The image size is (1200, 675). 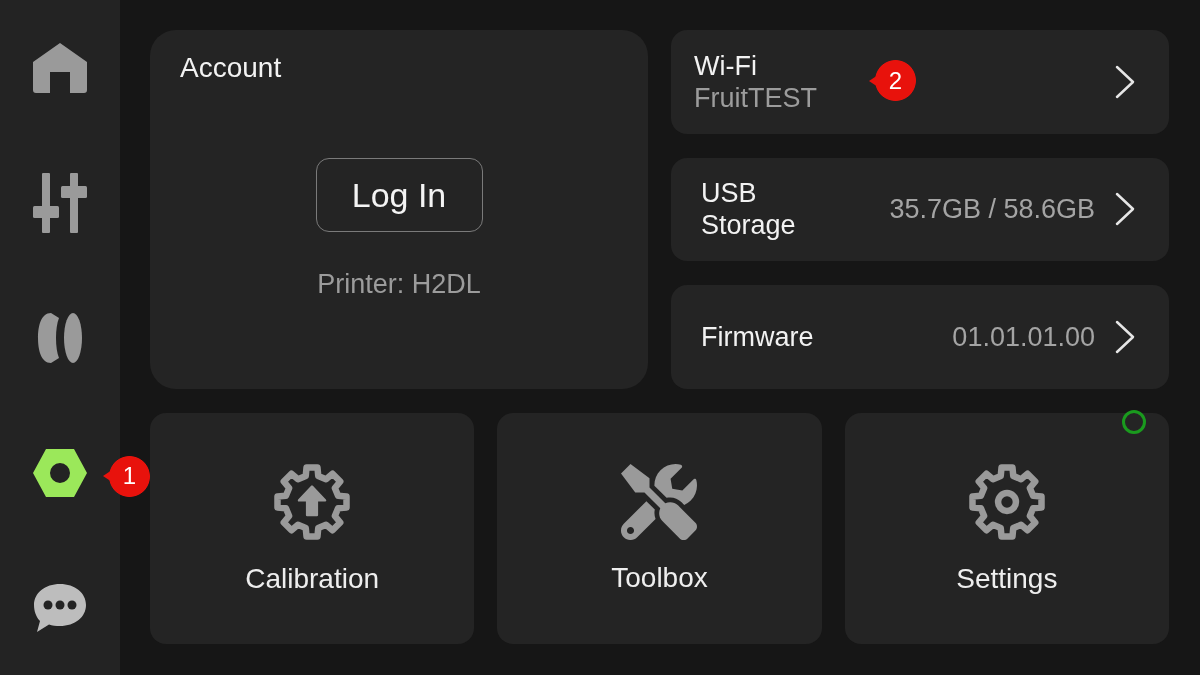 What do you see at coordinates (726, 65) in the screenshot?
I see `row-title: Wi-Fi` at bounding box center [726, 65].